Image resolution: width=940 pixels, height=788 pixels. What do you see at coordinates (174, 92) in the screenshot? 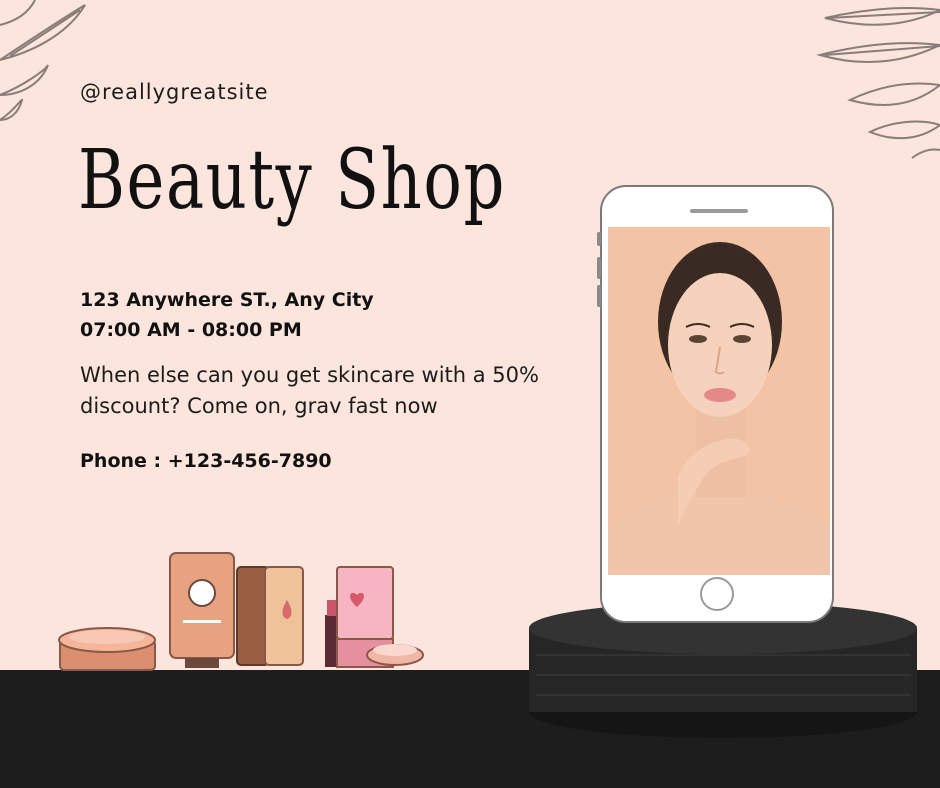
I see `site-handle: @reallygreatsite` at bounding box center [174, 92].